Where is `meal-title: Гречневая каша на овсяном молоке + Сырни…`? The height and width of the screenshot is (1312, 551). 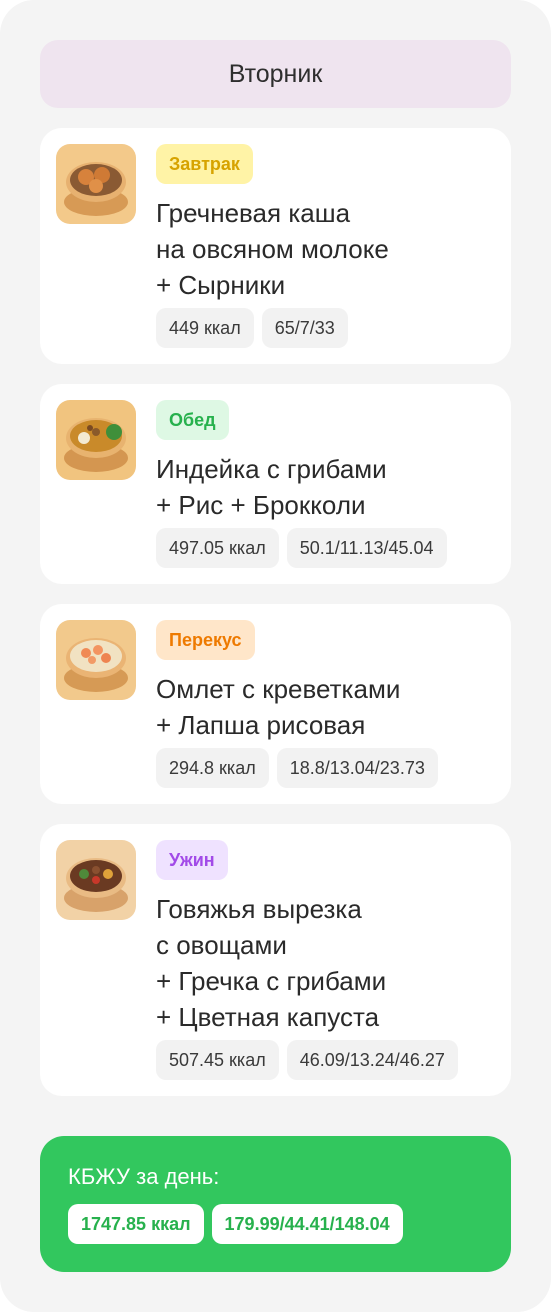
meal-title: Гречневая каша на овсяном молоке + Сырни… is located at coordinates (272, 249).